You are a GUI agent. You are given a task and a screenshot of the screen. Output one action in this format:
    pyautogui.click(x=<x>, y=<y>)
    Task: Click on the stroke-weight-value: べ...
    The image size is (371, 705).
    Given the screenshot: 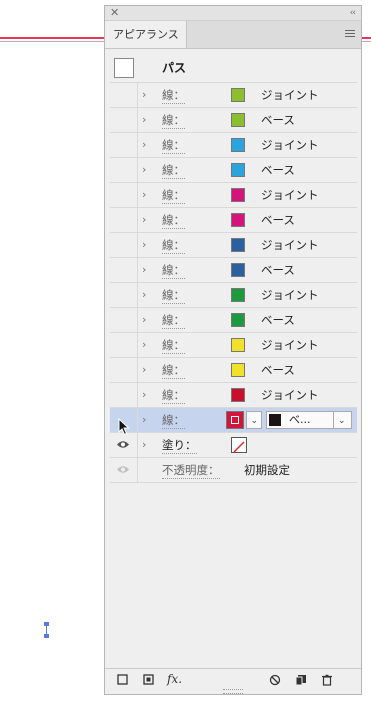 What is the action you would take?
    pyautogui.click(x=300, y=419)
    